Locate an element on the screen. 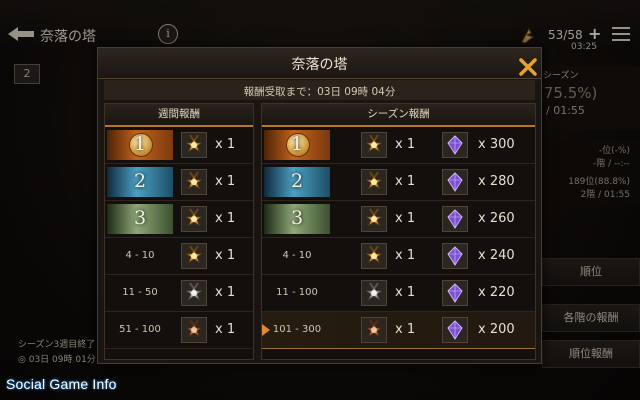 The width and height of the screenshot is (640, 400). rank-range: 51 - 100 is located at coordinates (140, 329).